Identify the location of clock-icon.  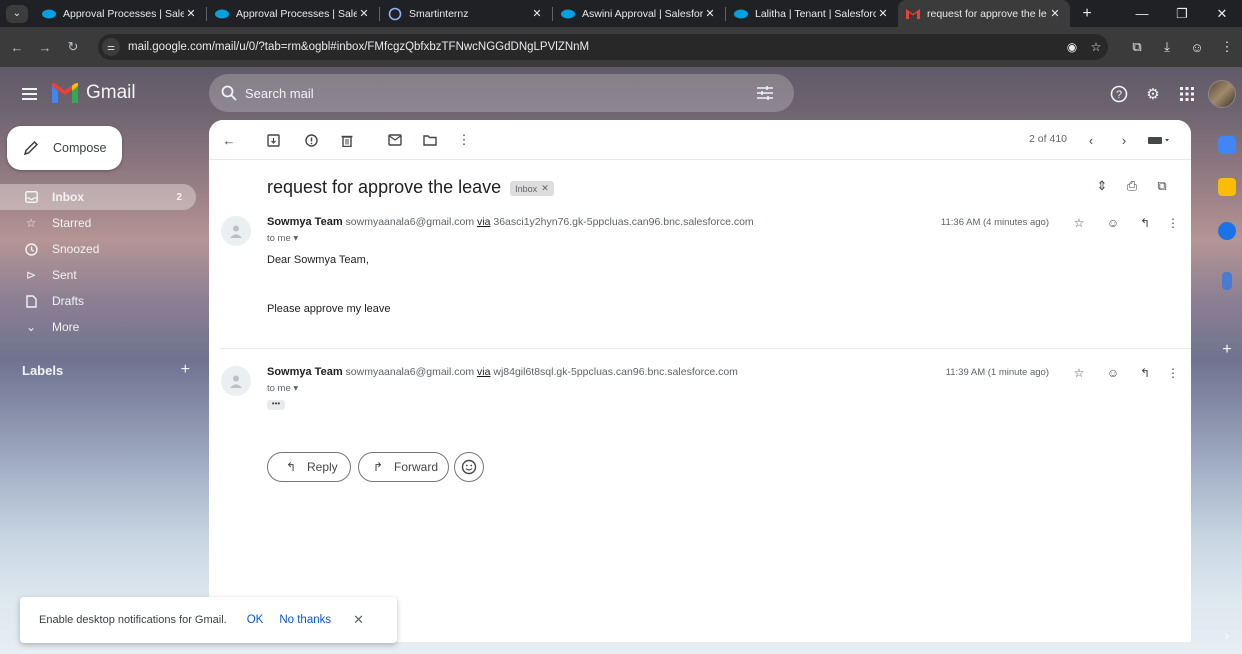
(31, 249).